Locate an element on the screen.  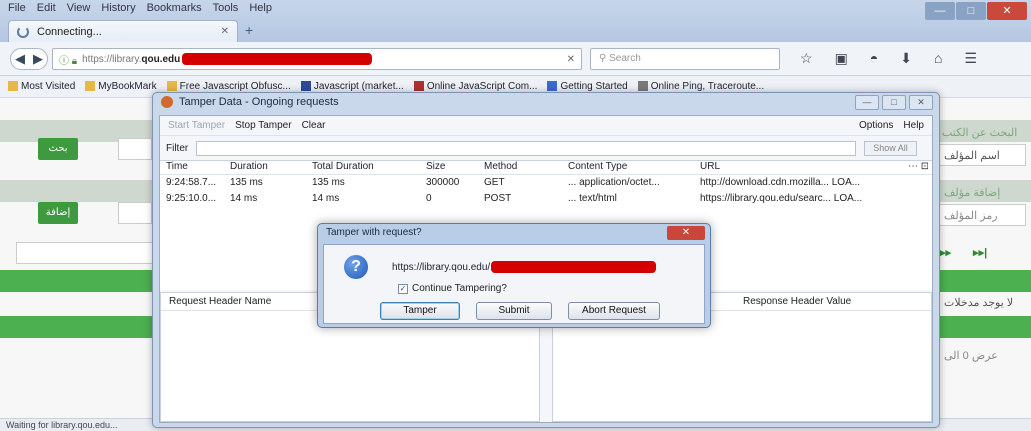
maximize-button: □ is located at coordinates (971, 11).